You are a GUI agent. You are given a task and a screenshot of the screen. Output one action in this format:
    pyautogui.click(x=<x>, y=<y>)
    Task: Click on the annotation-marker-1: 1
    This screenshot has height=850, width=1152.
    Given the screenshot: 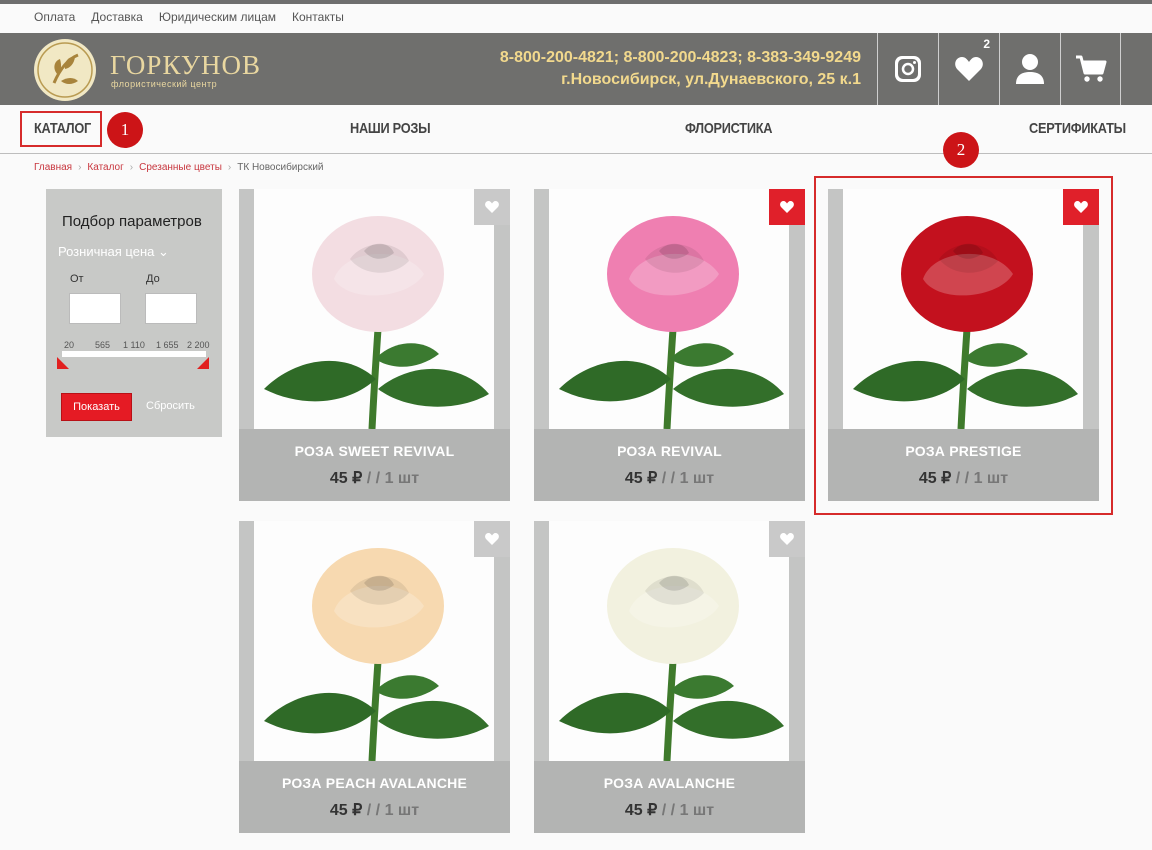 What is the action you would take?
    pyautogui.click(x=125, y=130)
    